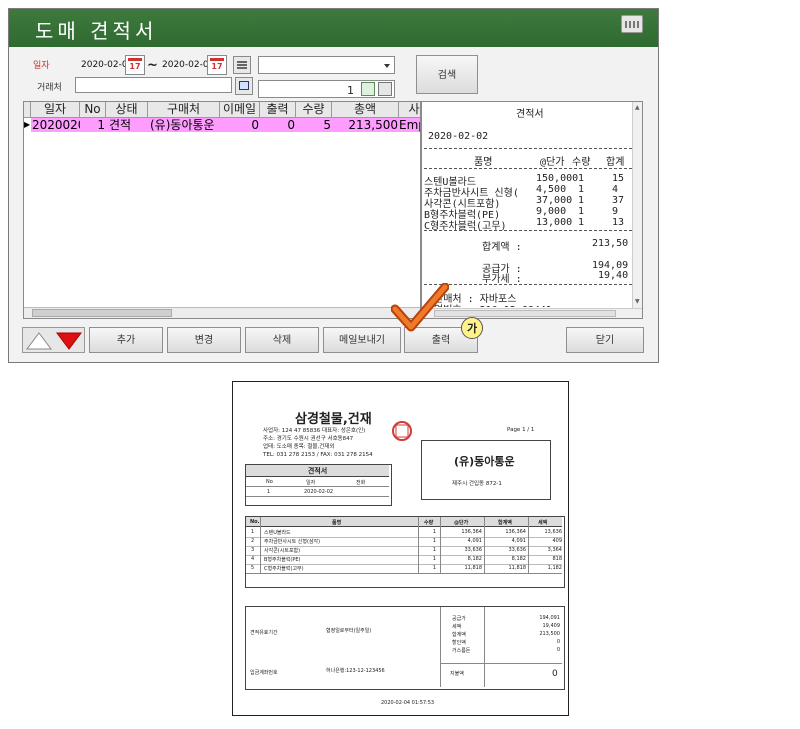  I want to click on cell-staff: Emp, so click(409, 125).